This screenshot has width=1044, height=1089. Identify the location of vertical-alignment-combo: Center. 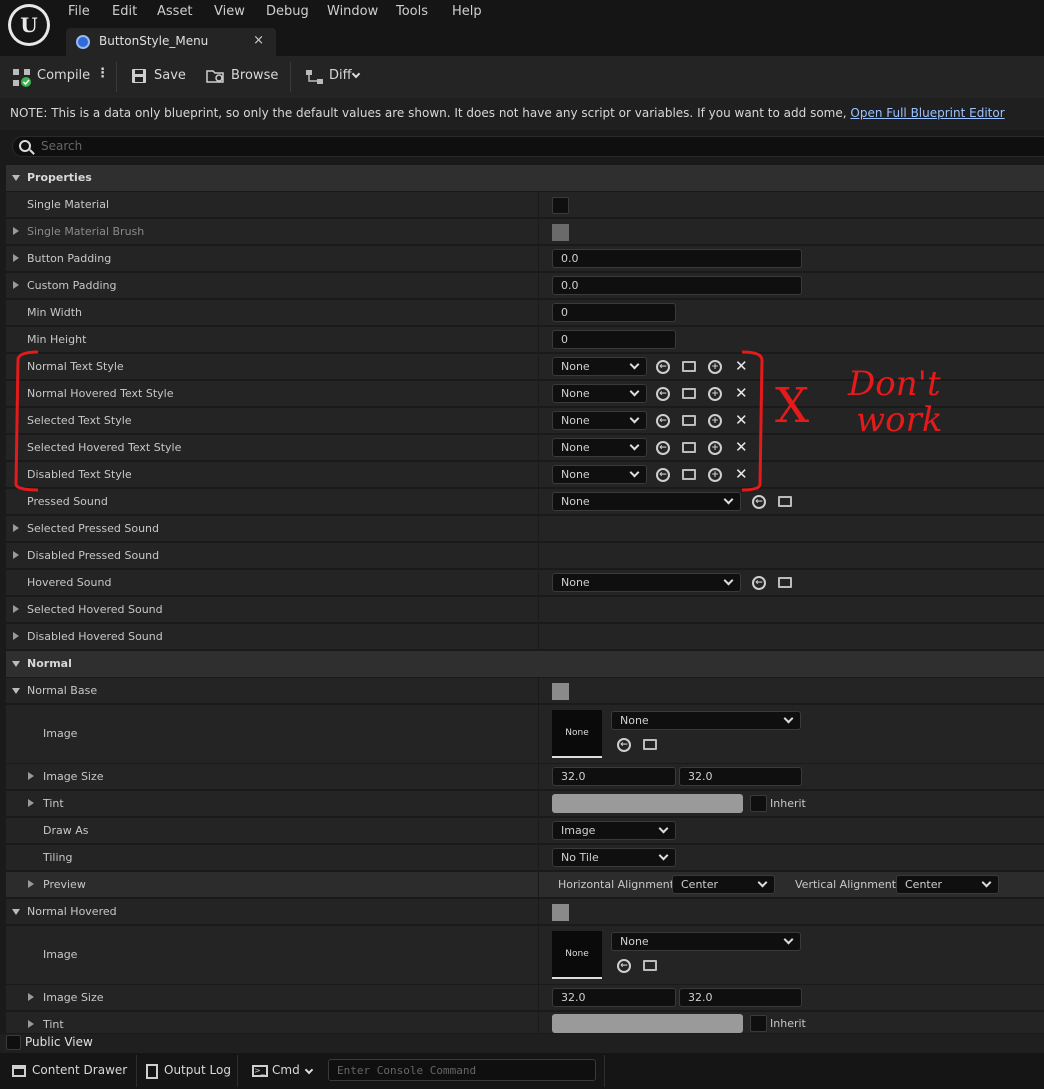
(947, 884).